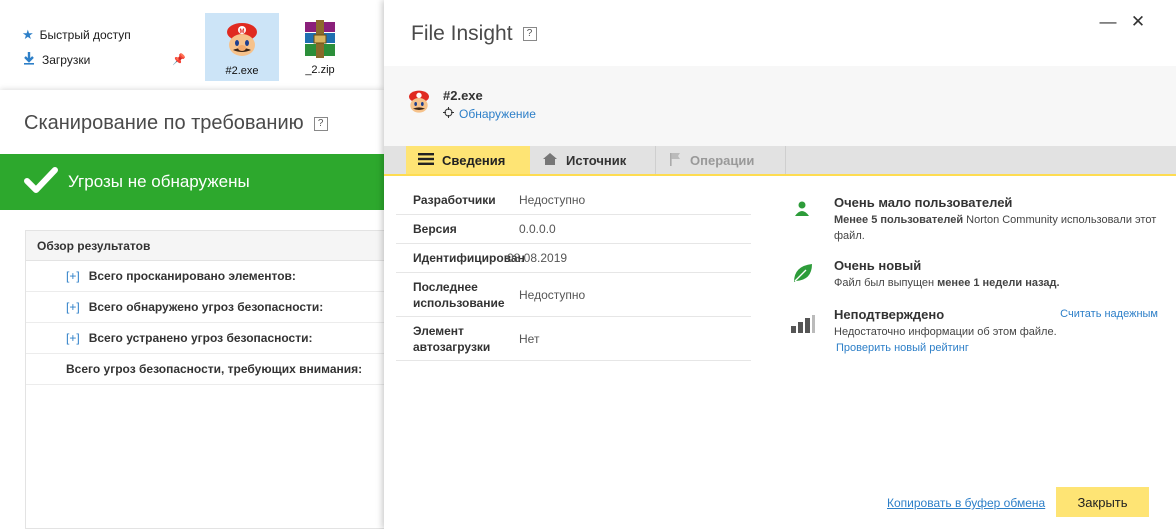 This screenshot has width=1176, height=529. What do you see at coordinates (529, 34) in the screenshot?
I see `dialog-help-button: ?` at bounding box center [529, 34].